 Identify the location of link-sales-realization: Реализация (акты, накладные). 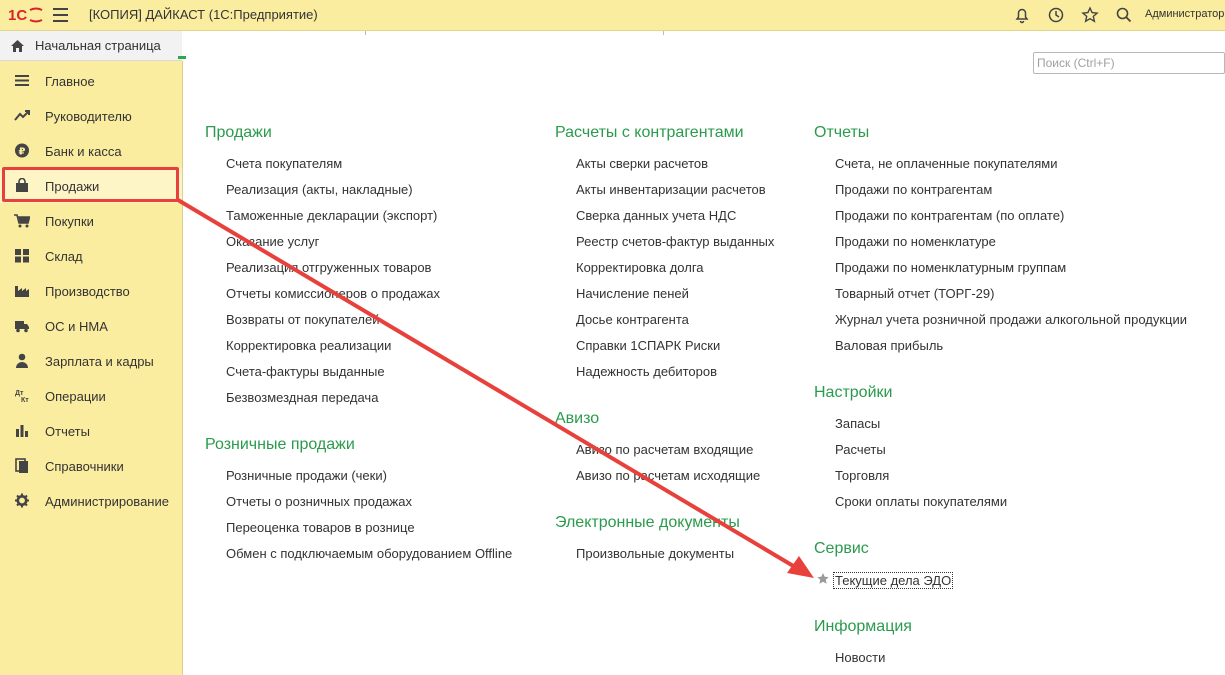
(319, 189).